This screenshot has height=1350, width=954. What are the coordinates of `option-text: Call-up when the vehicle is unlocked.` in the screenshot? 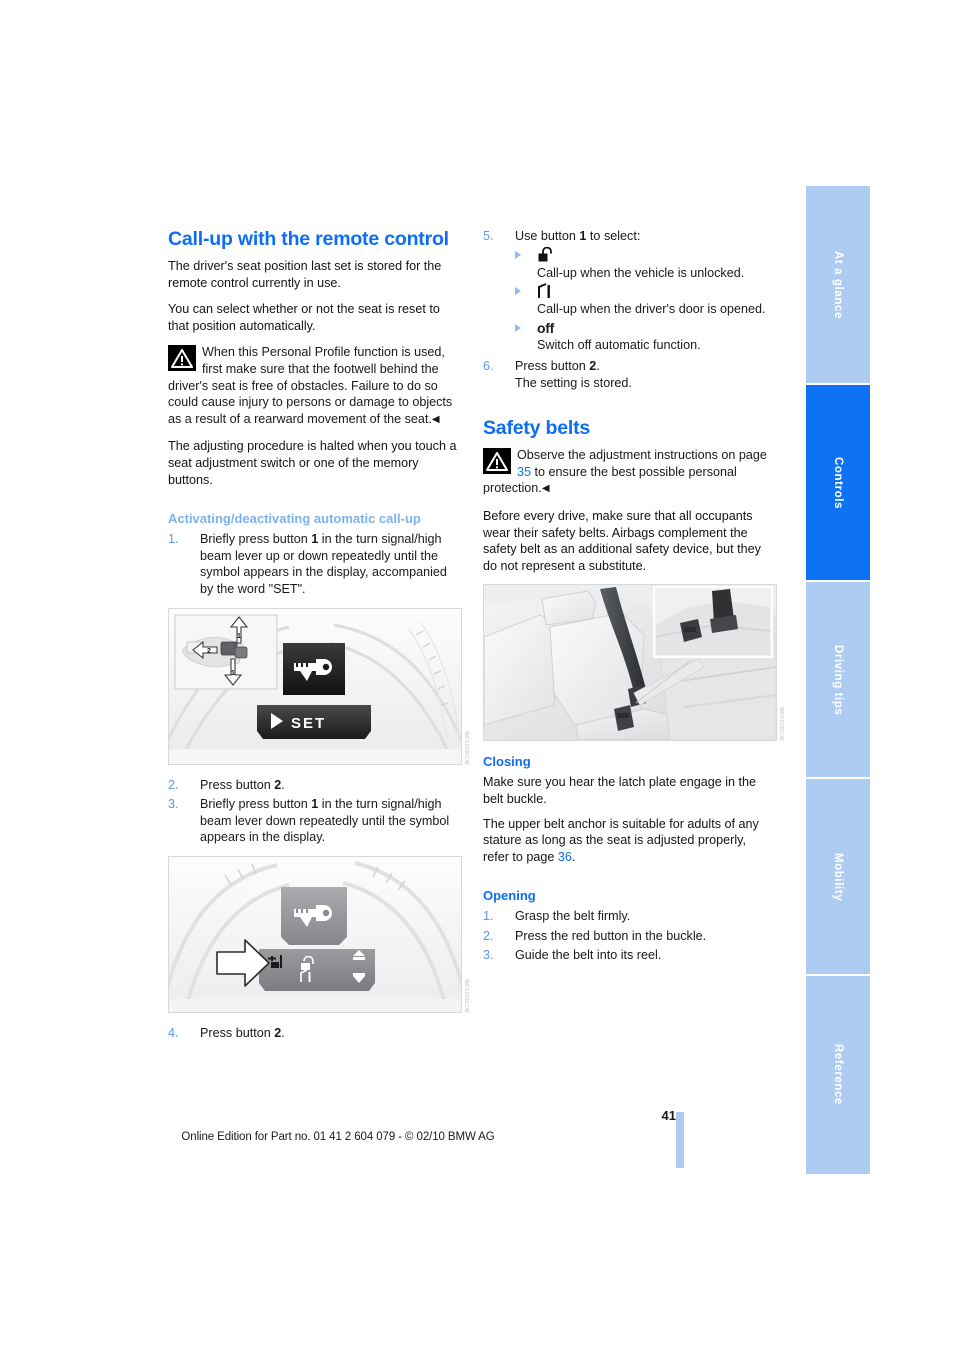 It's located at (641, 272).